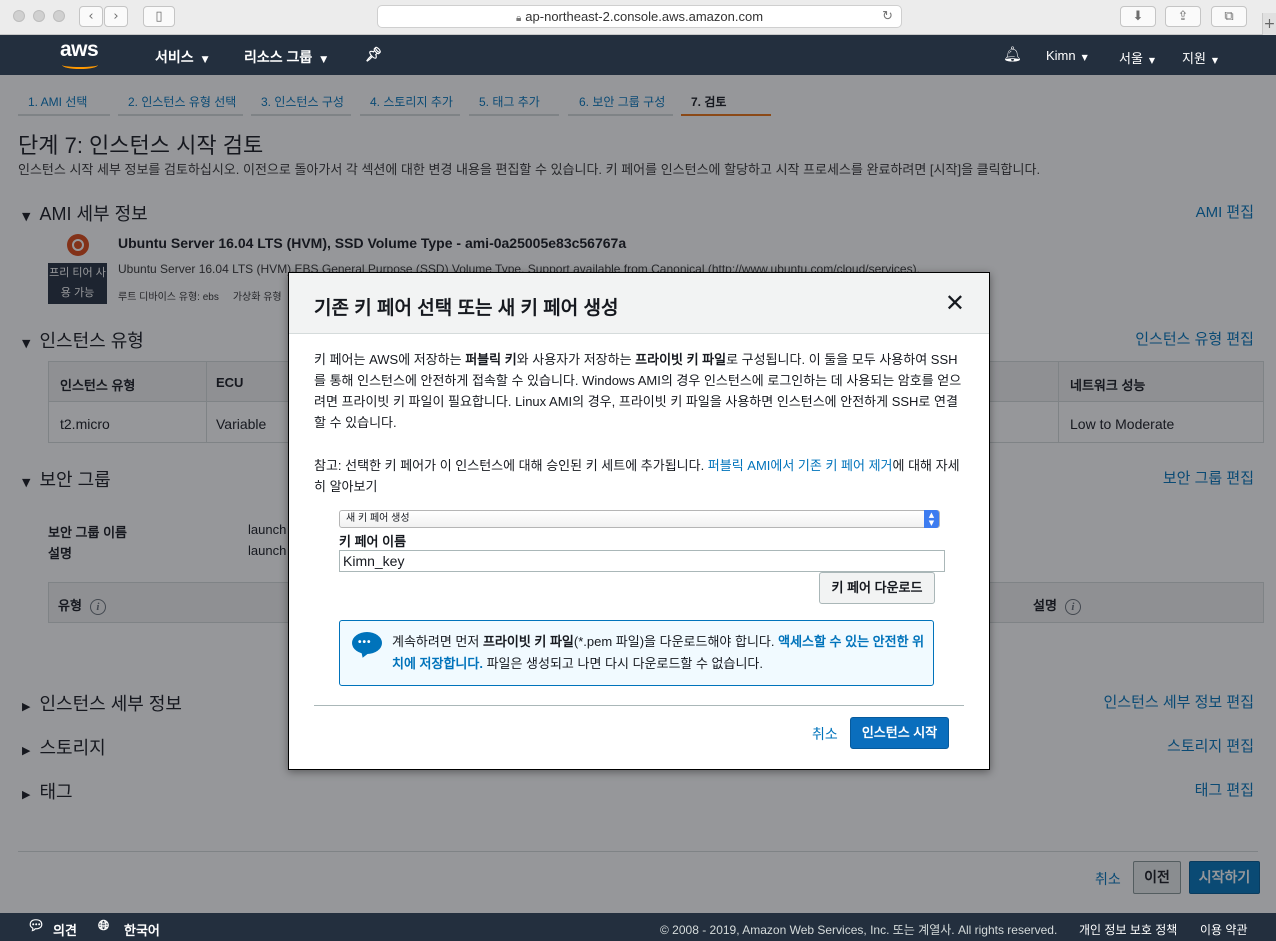 Image resolution: width=1276 pixels, height=941 pixels. Describe the element at coordinates (91, 16) in the screenshot. I see `back-icon: ‹` at that location.